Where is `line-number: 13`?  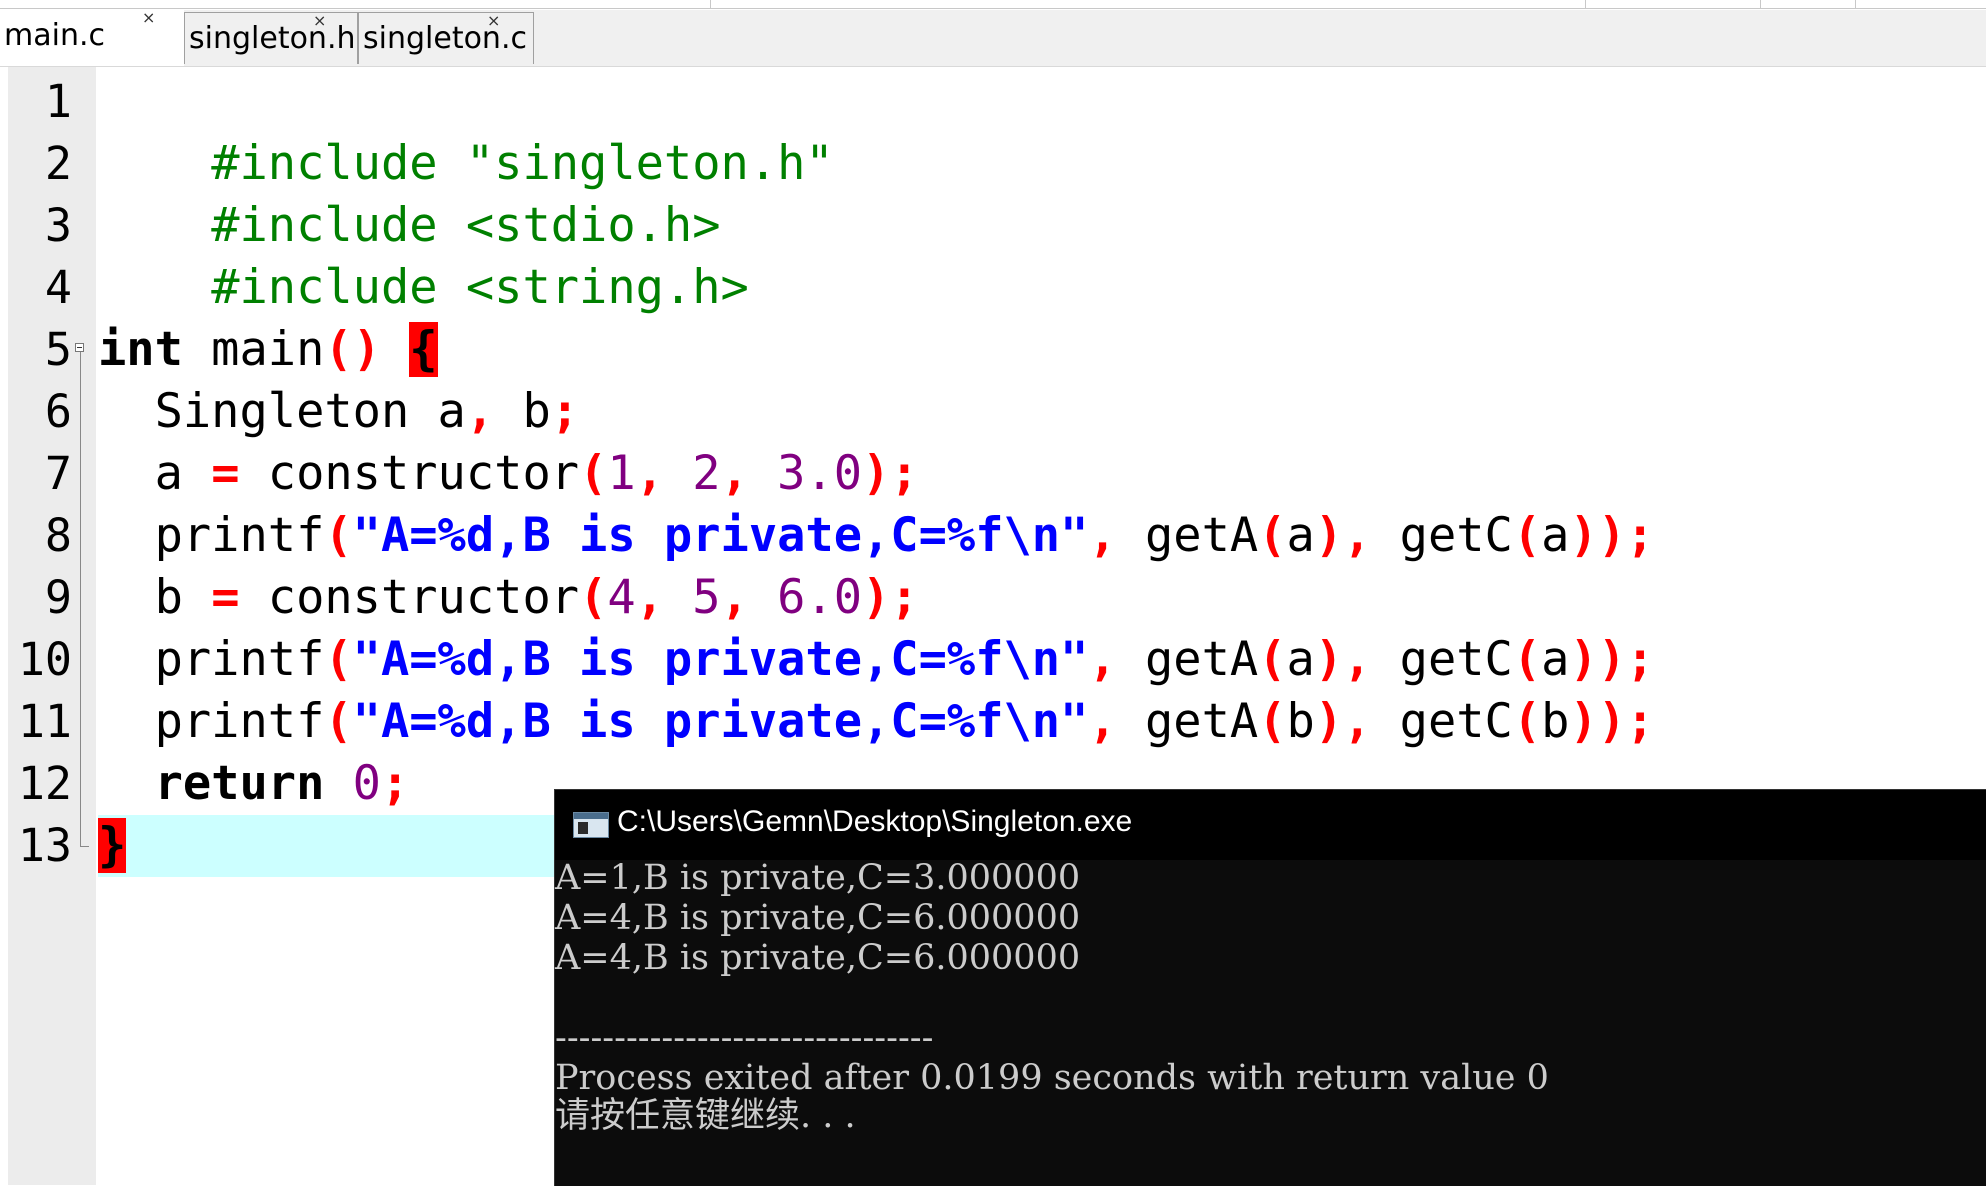 line-number: 13 is located at coordinates (44, 845).